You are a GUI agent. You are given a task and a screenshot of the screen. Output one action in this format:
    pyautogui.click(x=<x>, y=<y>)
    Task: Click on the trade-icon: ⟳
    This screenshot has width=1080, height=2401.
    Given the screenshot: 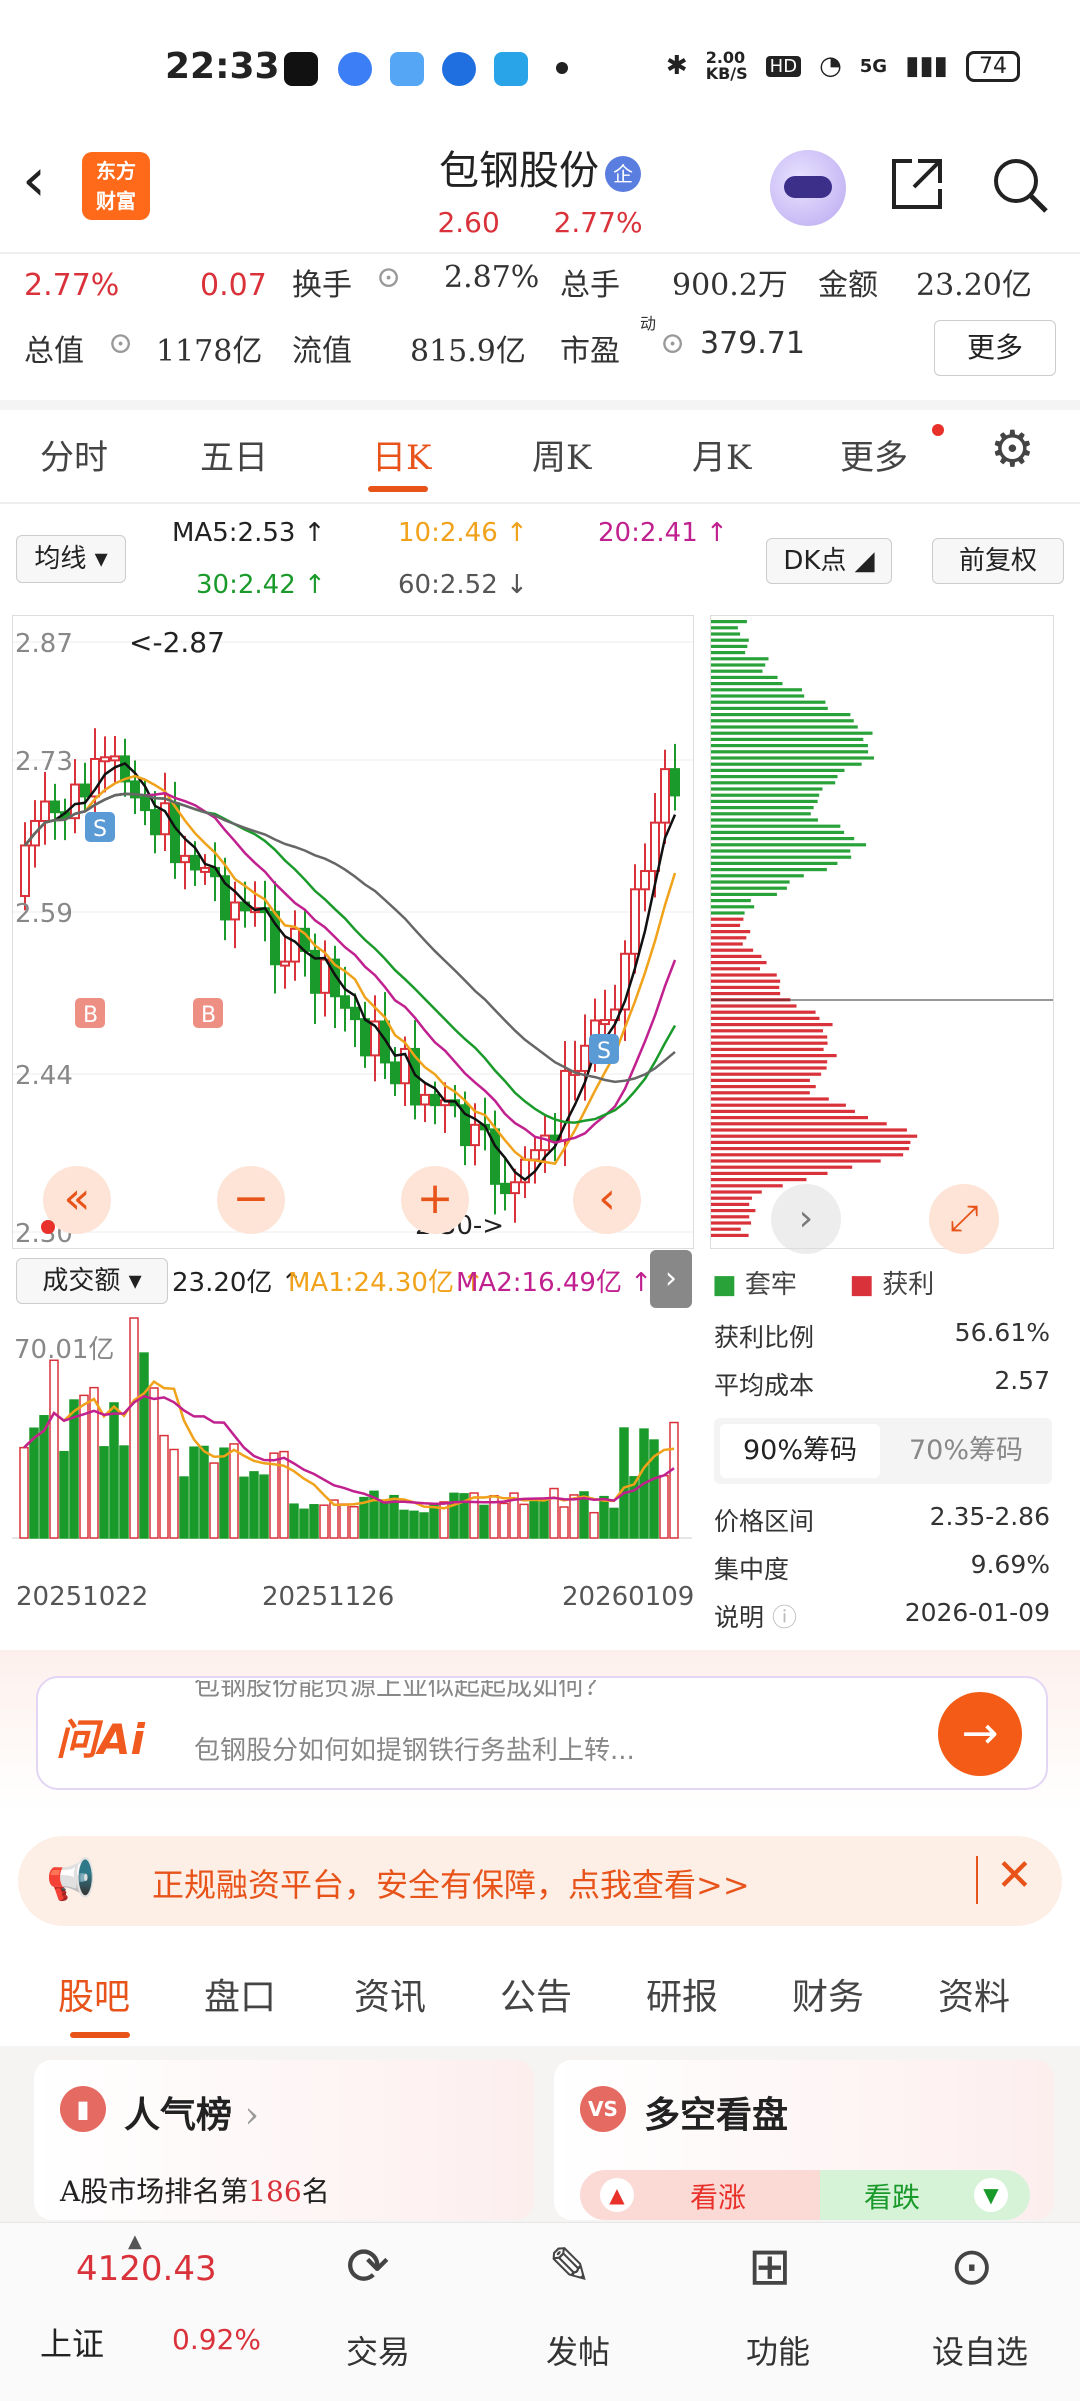 What is the action you would take?
    pyautogui.click(x=368, y=2267)
    